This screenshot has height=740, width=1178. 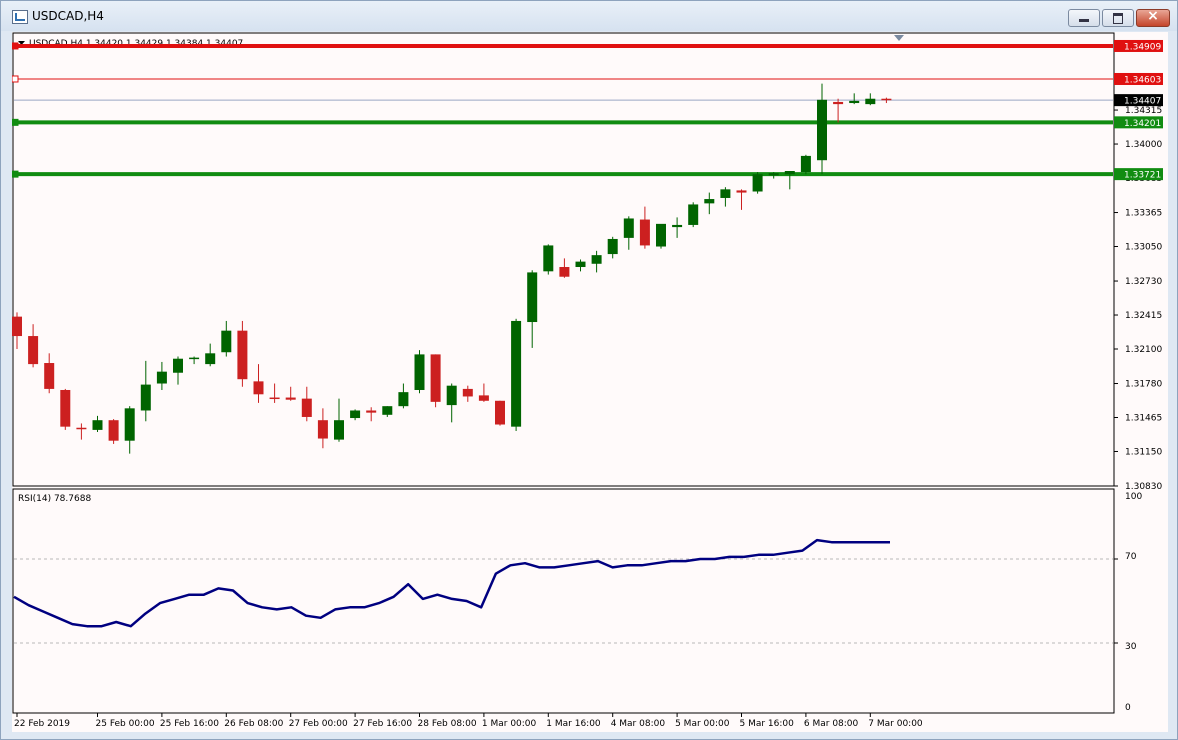 What do you see at coordinates (573, 724) in the screenshot?
I see `time-label: 1 Mar 16:00` at bounding box center [573, 724].